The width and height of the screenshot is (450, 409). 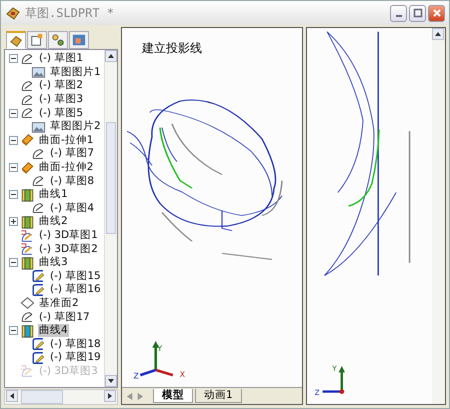 I want to click on tree-item: (-) 草图5, so click(x=61, y=113).